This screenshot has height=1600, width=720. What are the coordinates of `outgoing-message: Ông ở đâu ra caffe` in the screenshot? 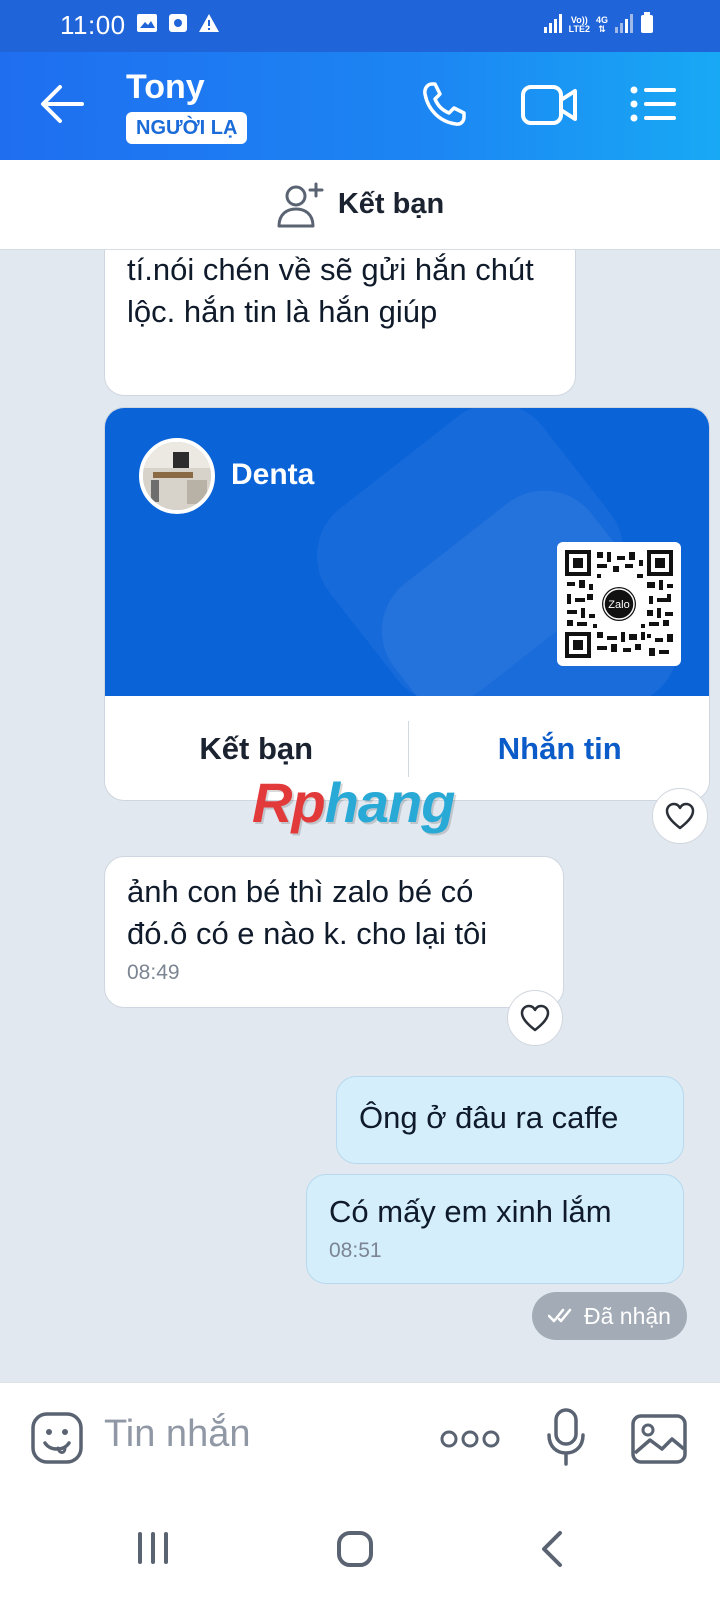 It's located at (510, 1120).